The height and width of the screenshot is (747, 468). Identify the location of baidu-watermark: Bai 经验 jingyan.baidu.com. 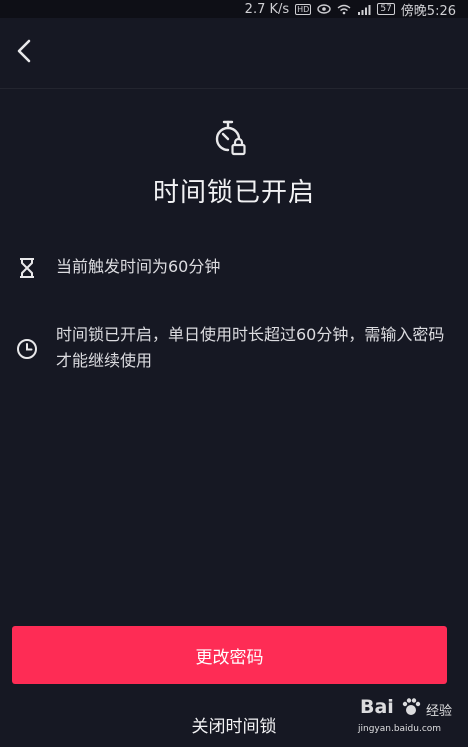
(404, 715).